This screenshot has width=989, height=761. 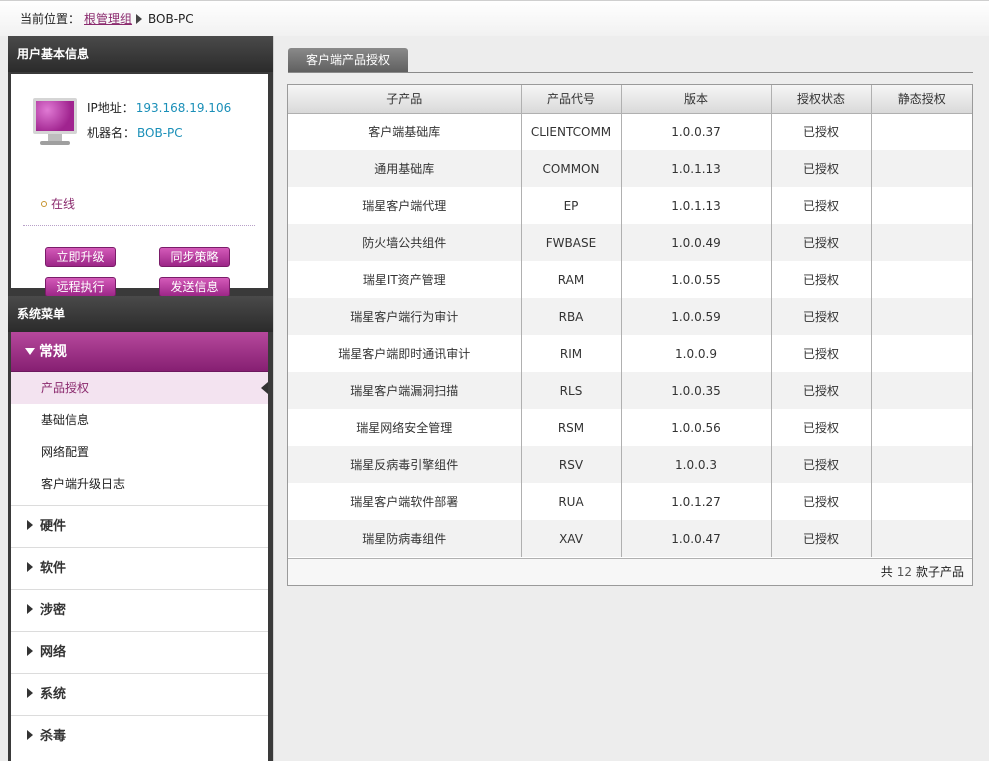 What do you see at coordinates (139, 452) in the screenshot?
I see `menu-item-network-config: 网络配置` at bounding box center [139, 452].